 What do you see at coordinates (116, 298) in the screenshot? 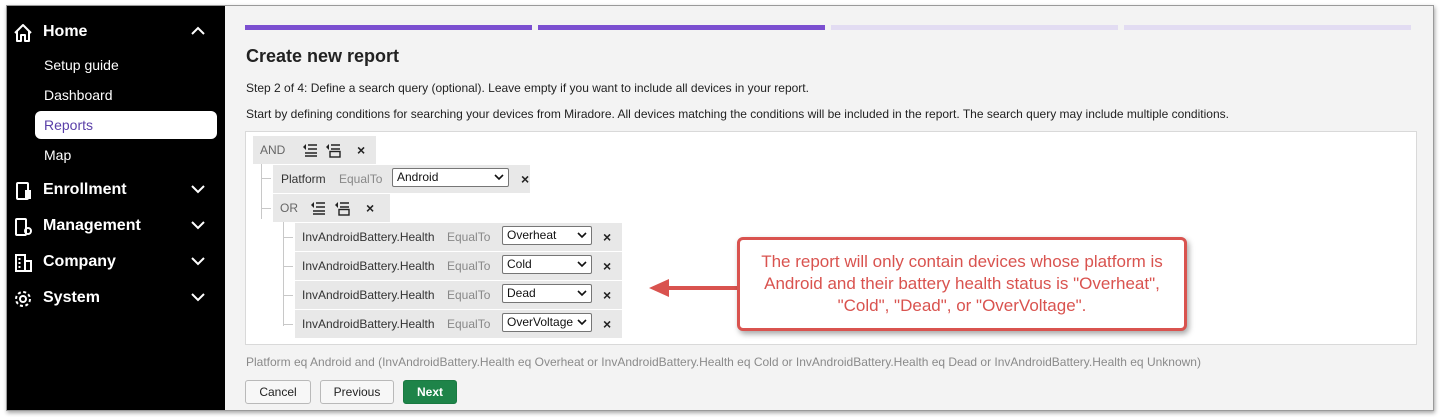
I see `nav-section-system: System` at bounding box center [116, 298].